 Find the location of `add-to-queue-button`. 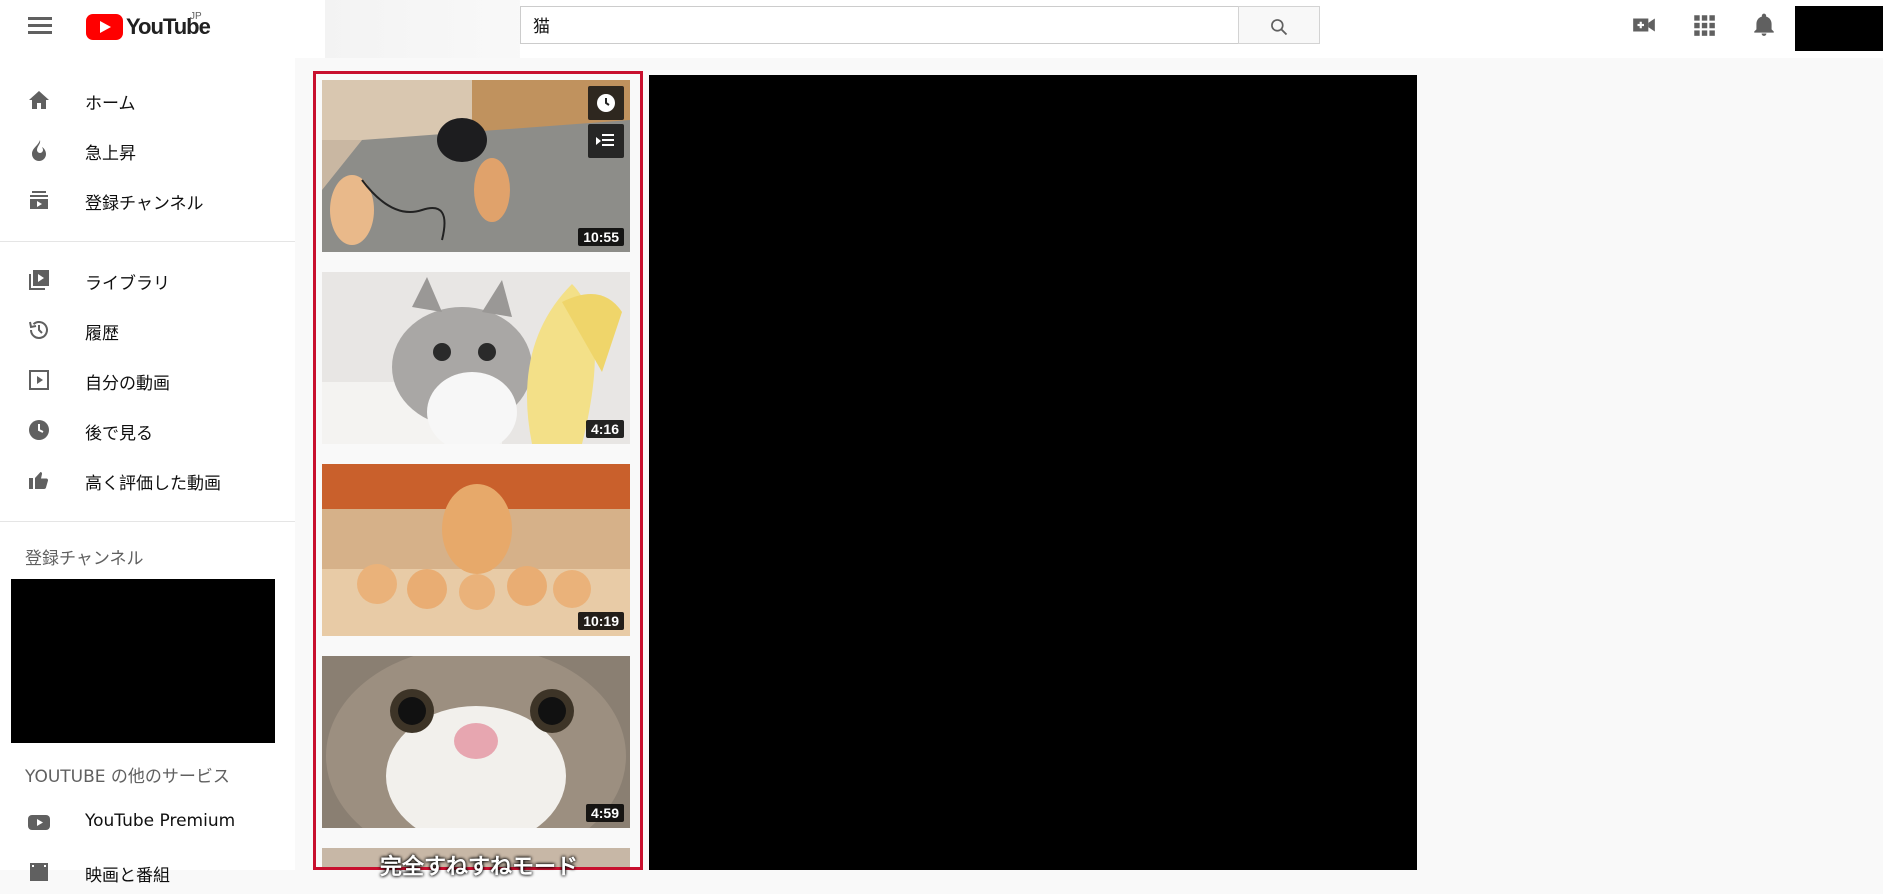

add-to-queue-button is located at coordinates (606, 141).